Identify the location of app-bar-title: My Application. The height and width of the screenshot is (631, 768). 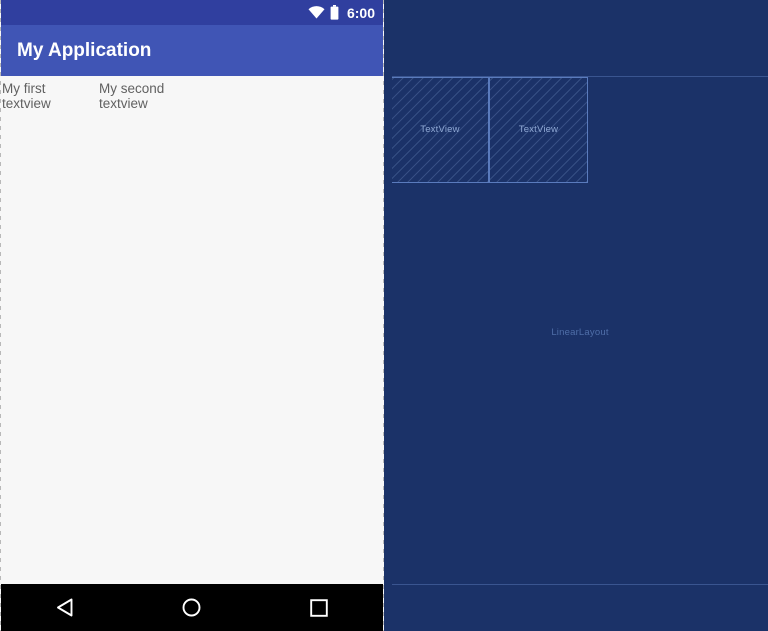
(84, 50).